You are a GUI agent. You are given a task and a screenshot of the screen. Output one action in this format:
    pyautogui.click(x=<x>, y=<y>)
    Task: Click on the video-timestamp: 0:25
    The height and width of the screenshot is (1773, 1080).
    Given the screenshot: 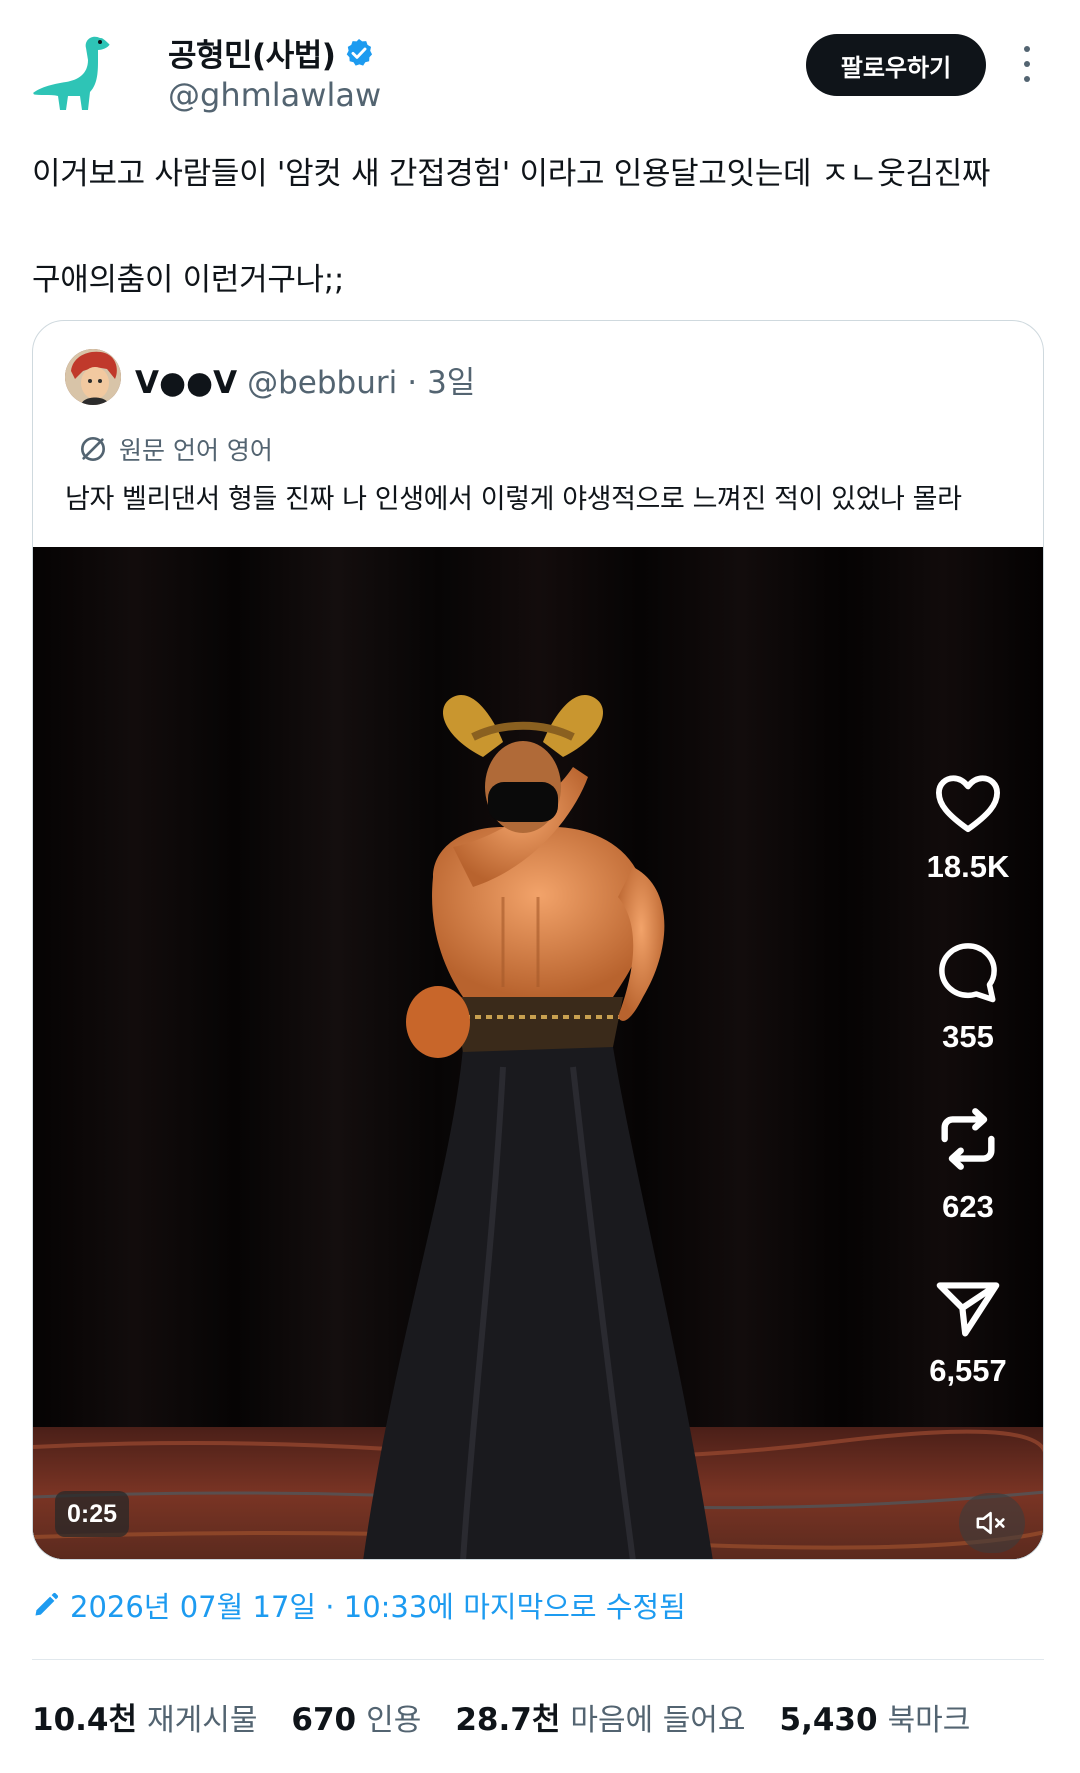 What is the action you would take?
    pyautogui.click(x=92, y=1514)
    